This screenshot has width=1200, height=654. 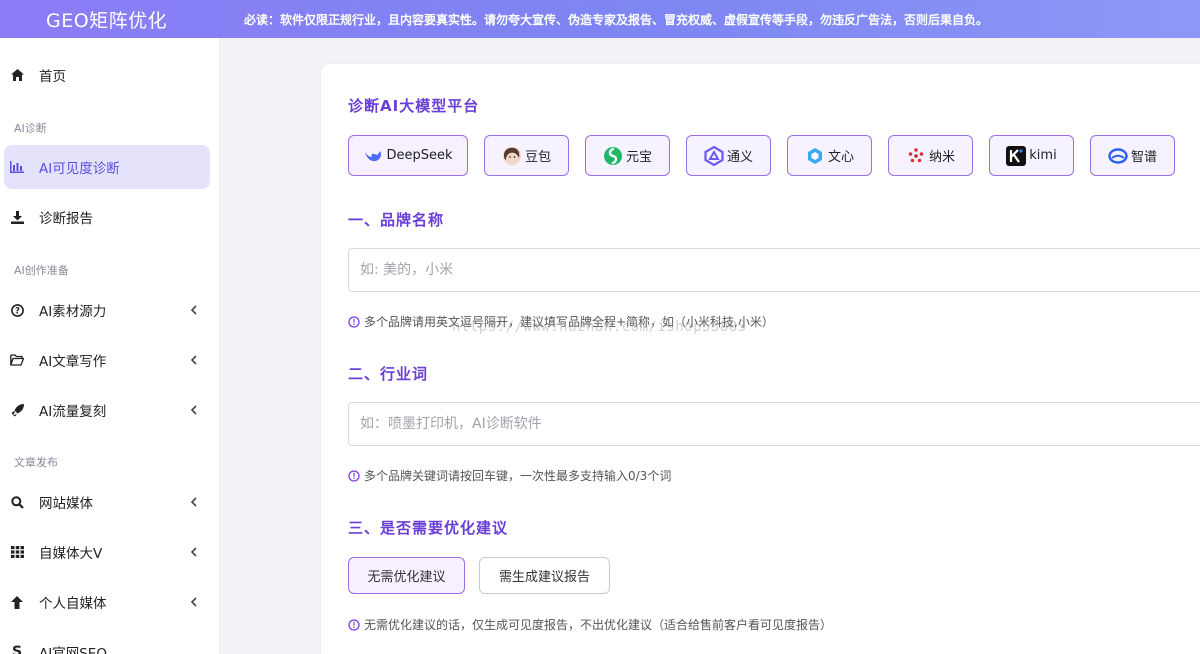 What do you see at coordinates (110, 19) in the screenshot?
I see `brand-logo-text: GEO矩阵优化` at bounding box center [110, 19].